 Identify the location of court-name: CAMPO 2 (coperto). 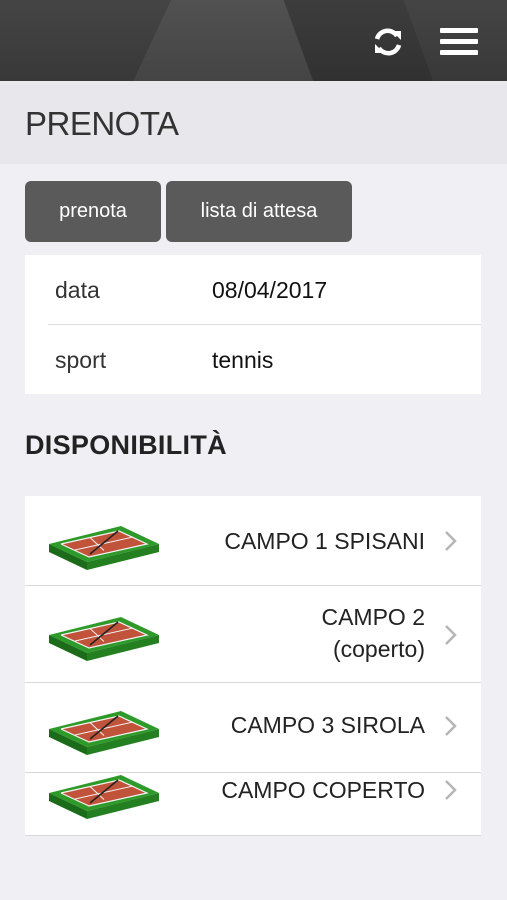
(373, 633).